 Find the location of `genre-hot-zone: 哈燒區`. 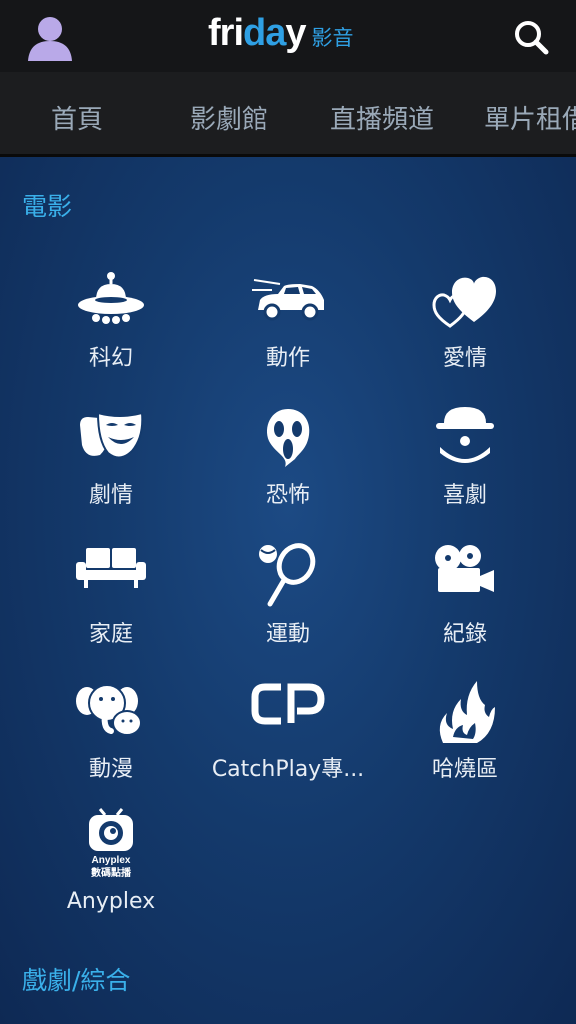

genre-hot-zone: 哈燒區 is located at coordinates (465, 744).